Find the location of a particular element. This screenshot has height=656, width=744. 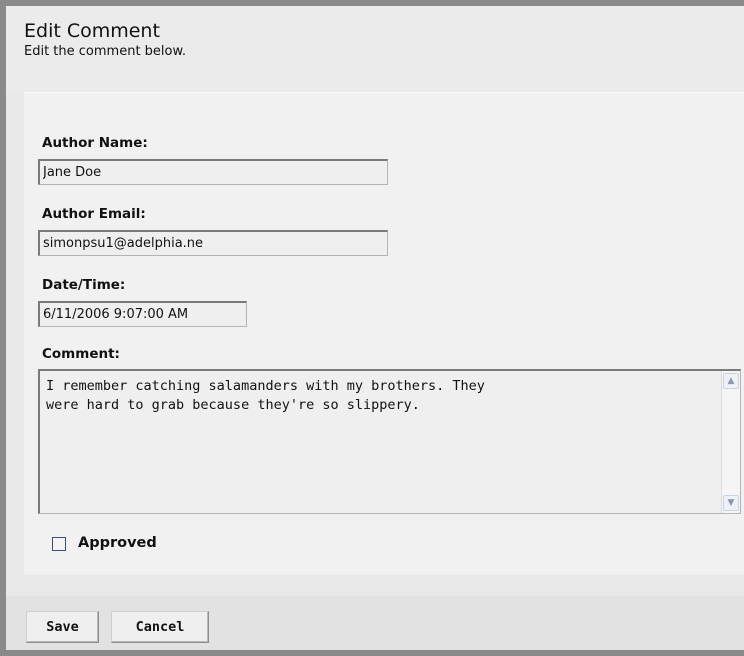

page-title: Edit Comment is located at coordinates (92, 31).